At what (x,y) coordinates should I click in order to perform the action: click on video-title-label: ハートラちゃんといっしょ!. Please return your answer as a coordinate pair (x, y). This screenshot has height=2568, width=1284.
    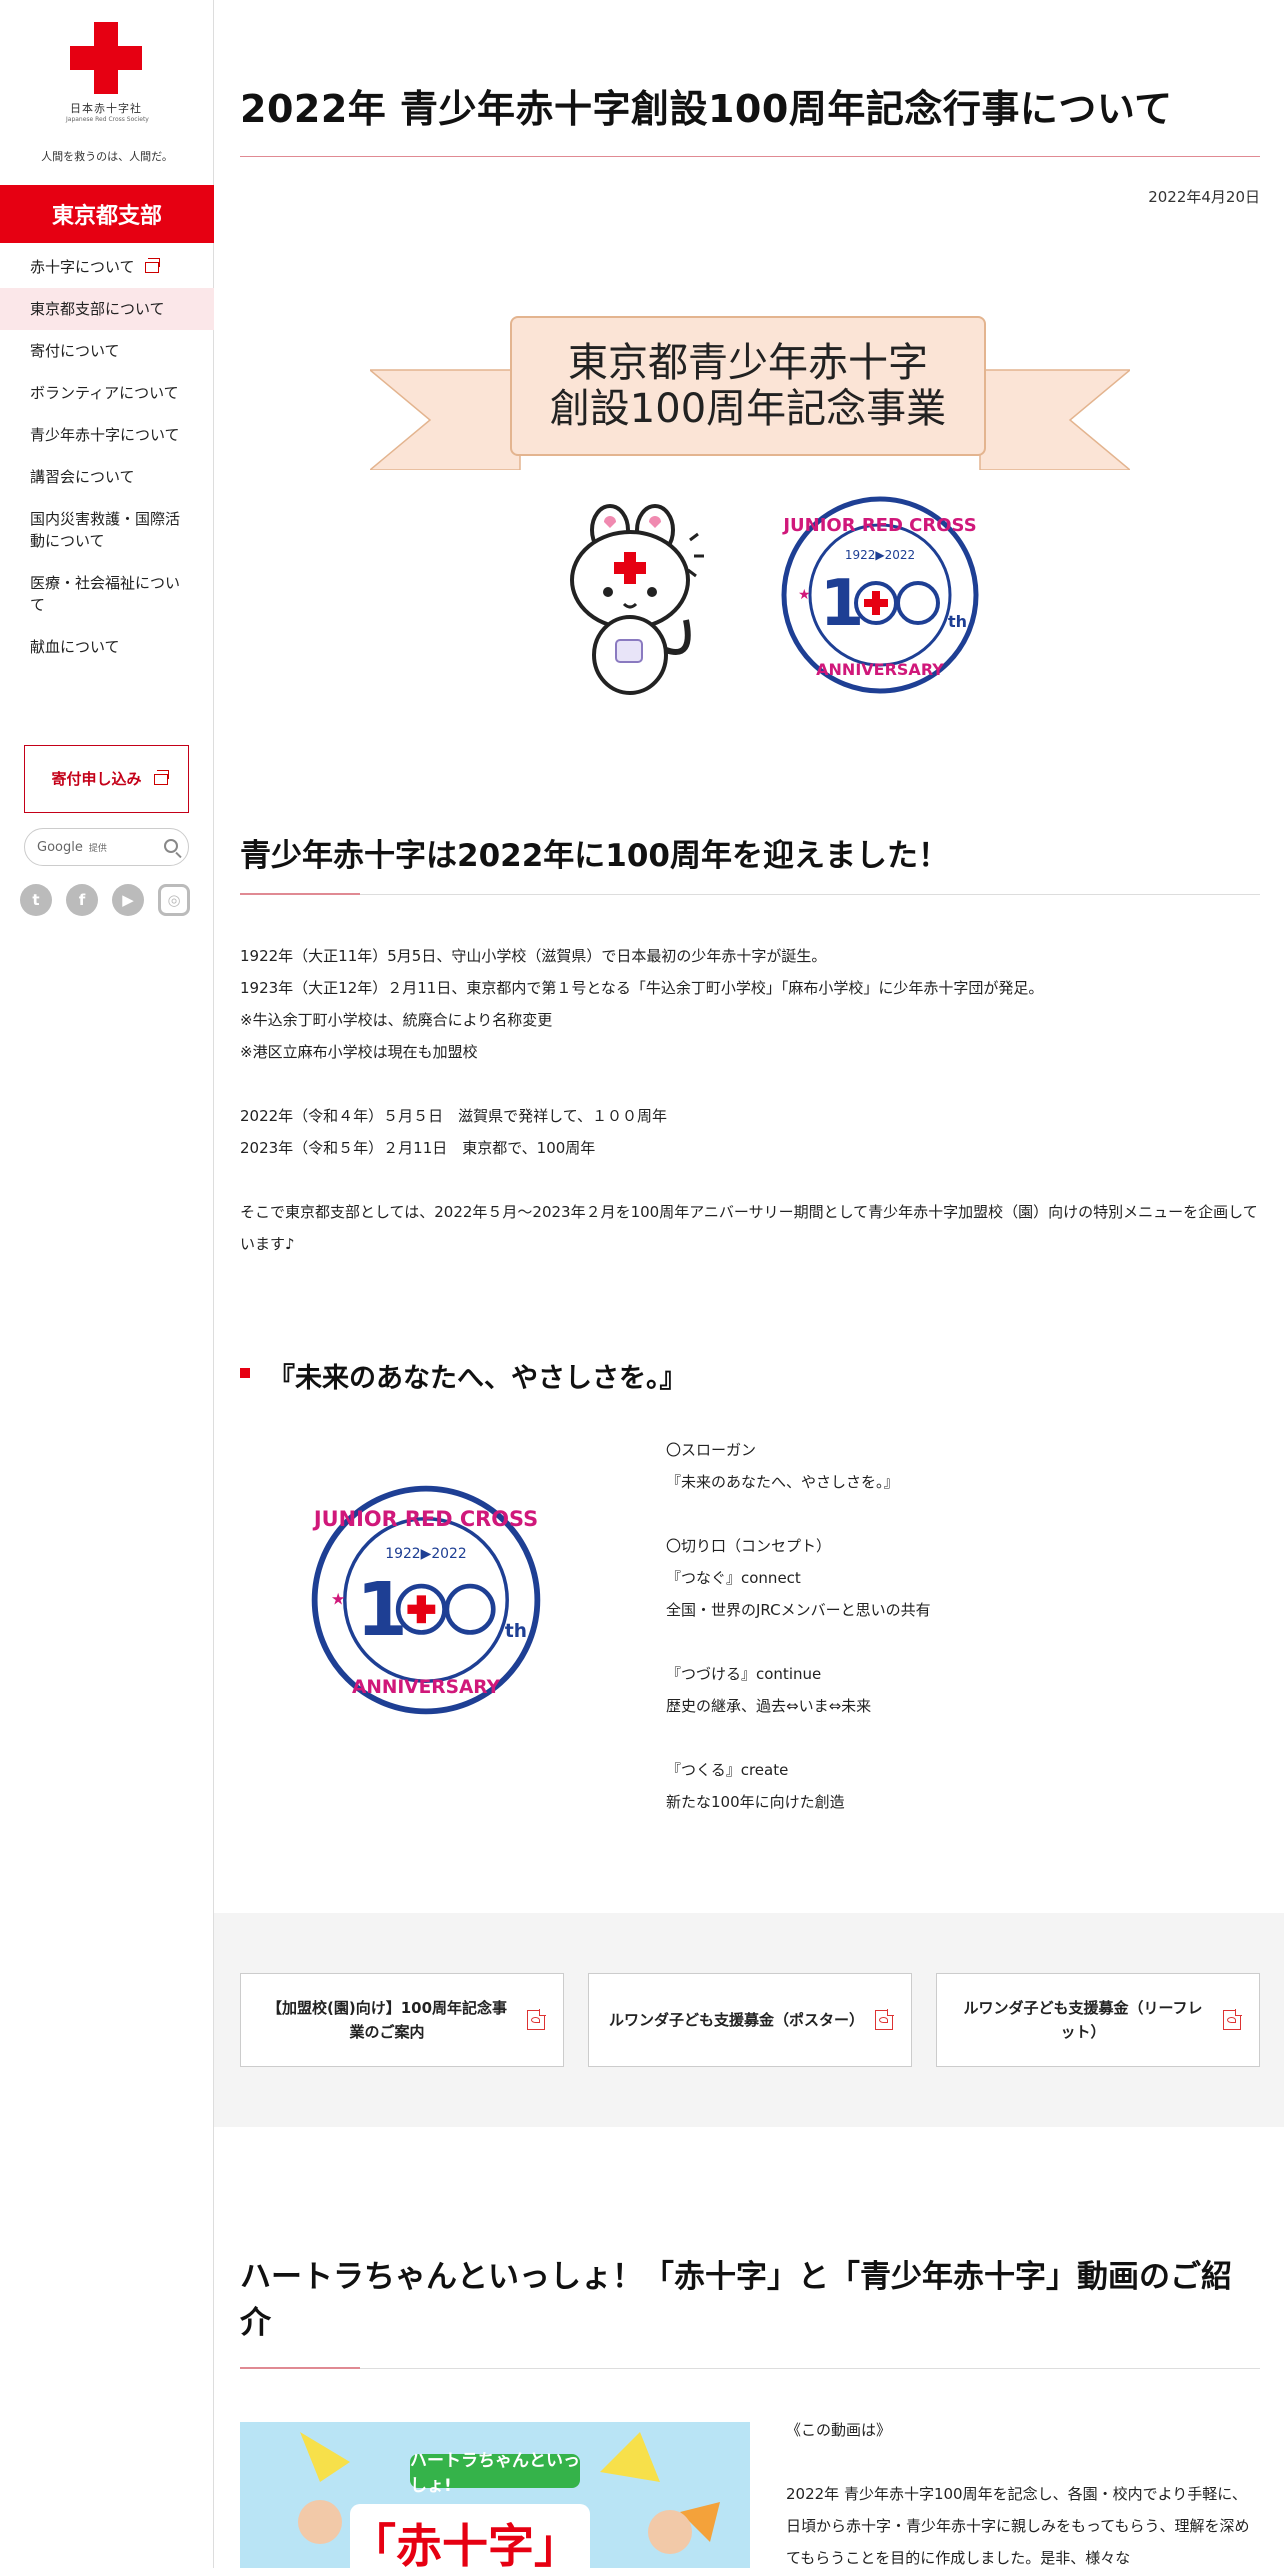
    Looking at the image, I should click on (495, 2473).